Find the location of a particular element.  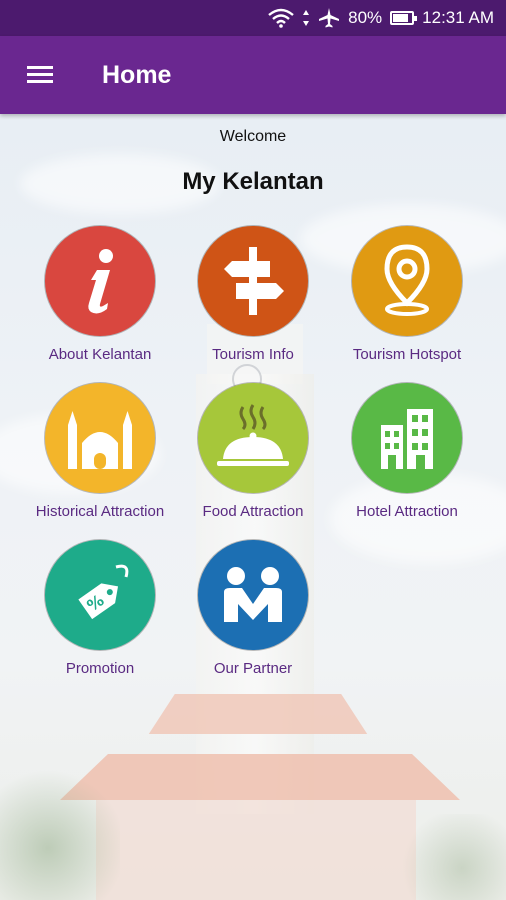

data-arrows-icon is located at coordinates (306, 18).